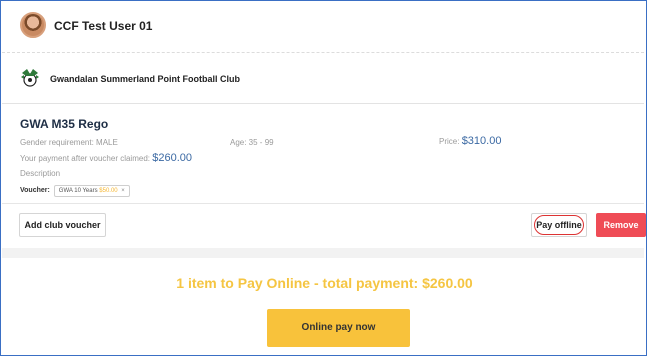  I want to click on user-name: CCF Test User 01, so click(103, 26).